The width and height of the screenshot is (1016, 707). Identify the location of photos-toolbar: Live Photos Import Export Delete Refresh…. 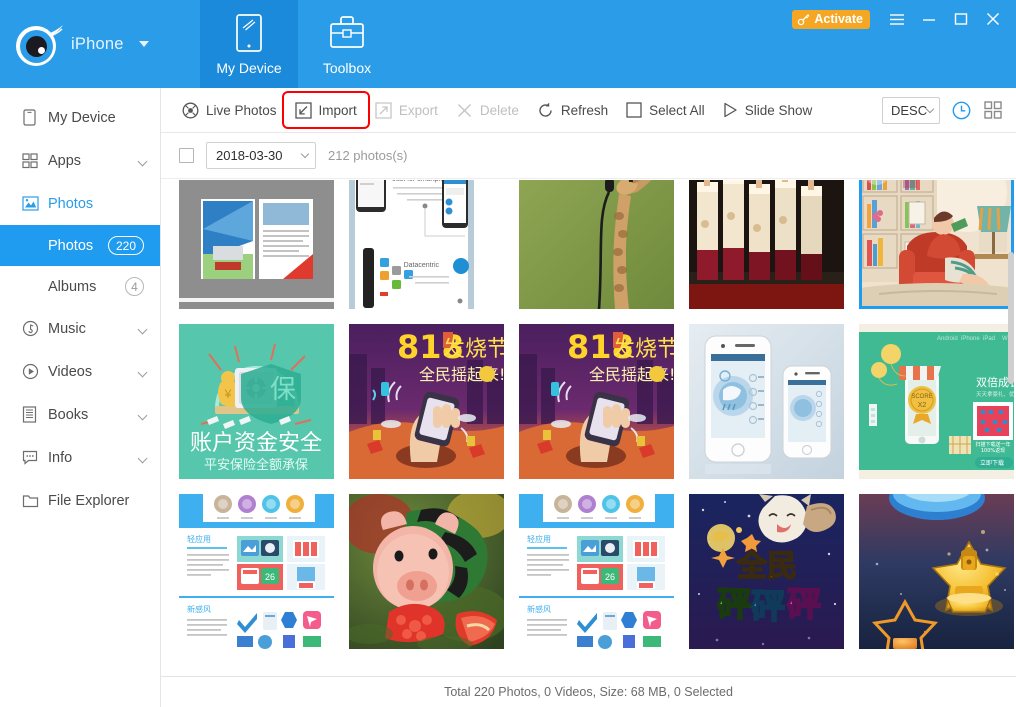
(588, 110).